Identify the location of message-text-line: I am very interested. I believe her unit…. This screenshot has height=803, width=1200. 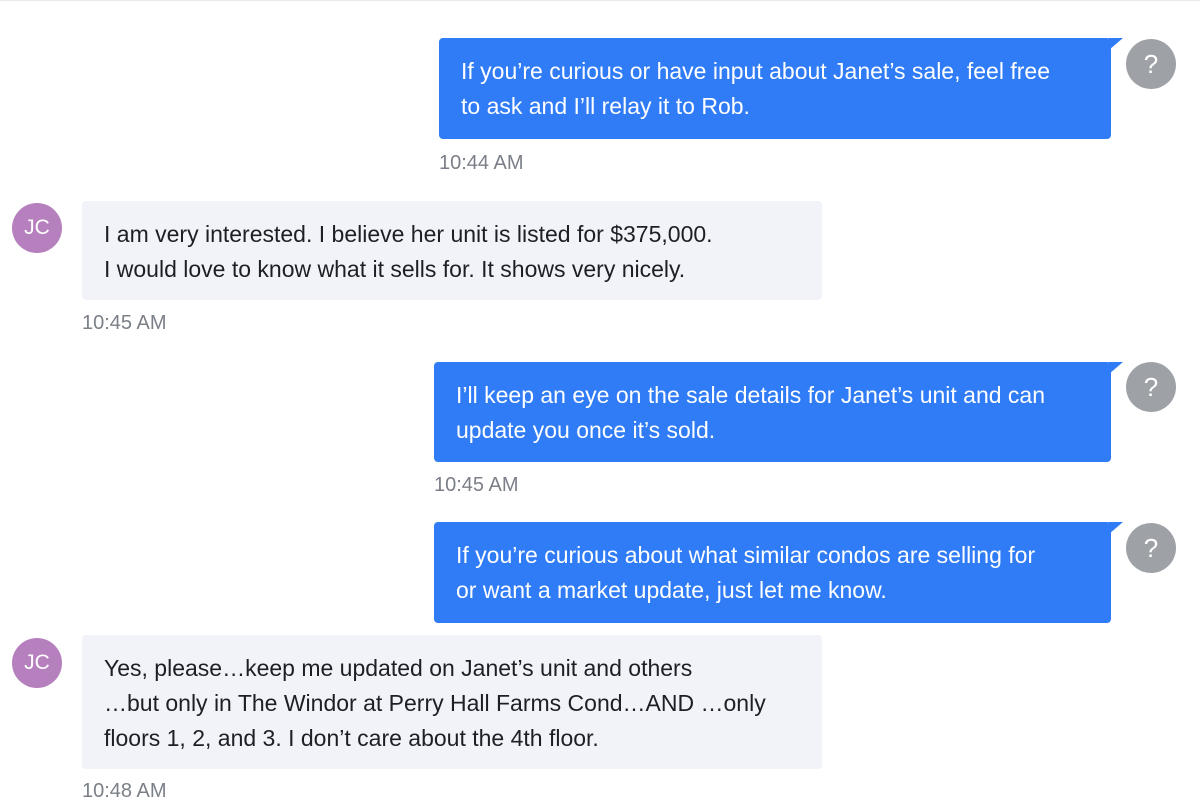
(408, 234).